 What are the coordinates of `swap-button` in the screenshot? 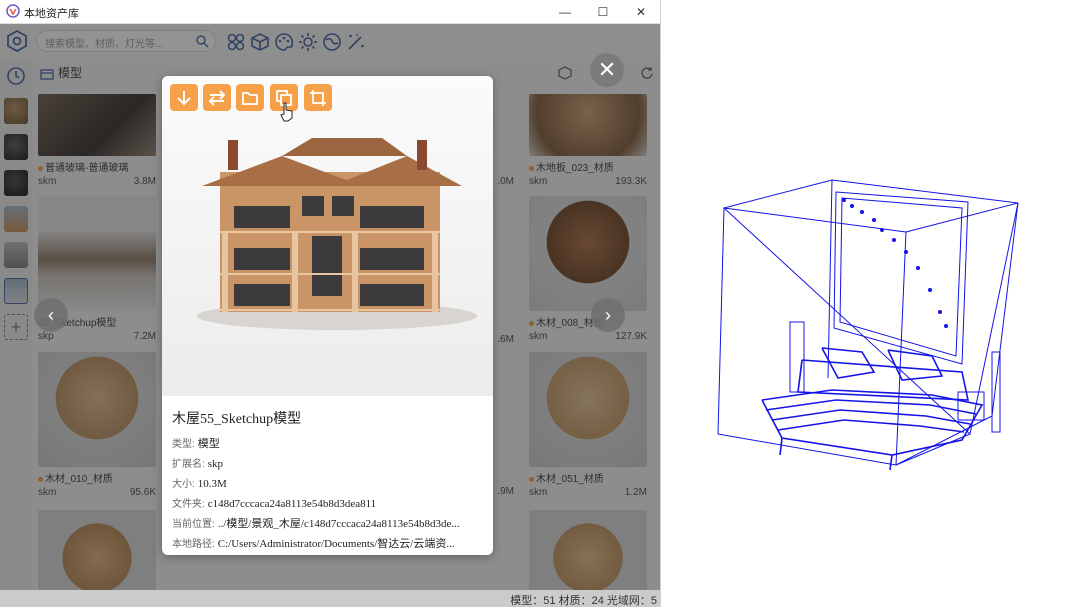 It's located at (217, 97).